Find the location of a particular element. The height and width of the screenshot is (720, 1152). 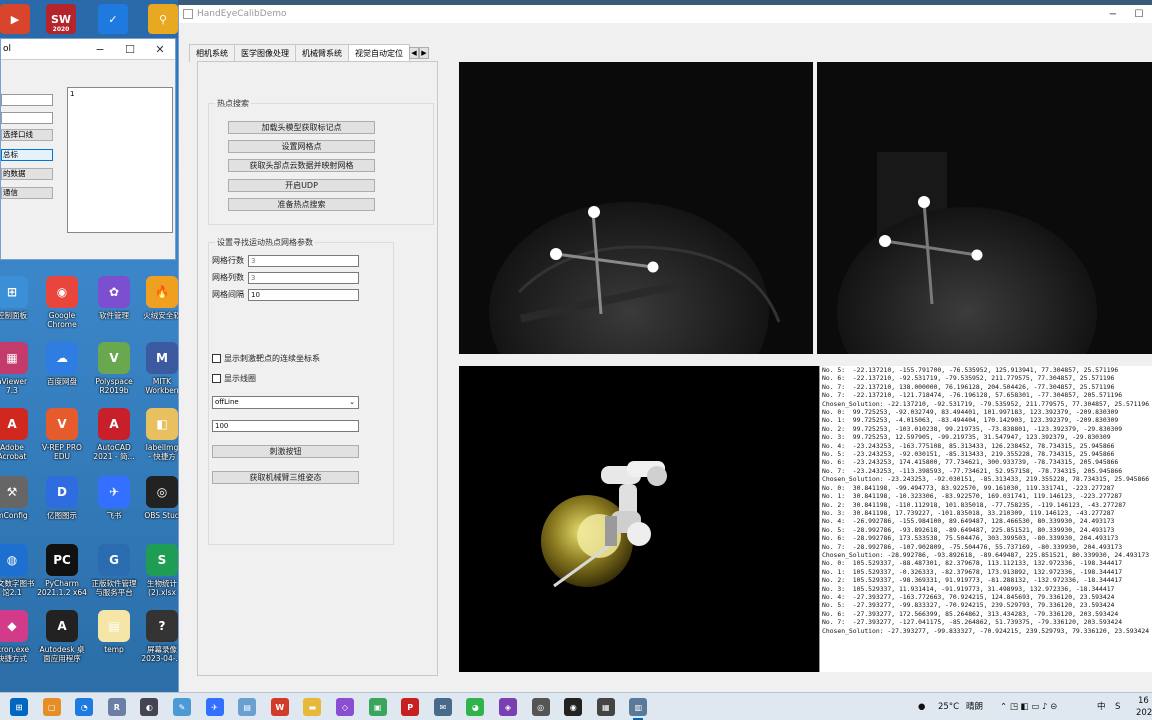

steam-icon: ◎ is located at coordinates (540, 707).